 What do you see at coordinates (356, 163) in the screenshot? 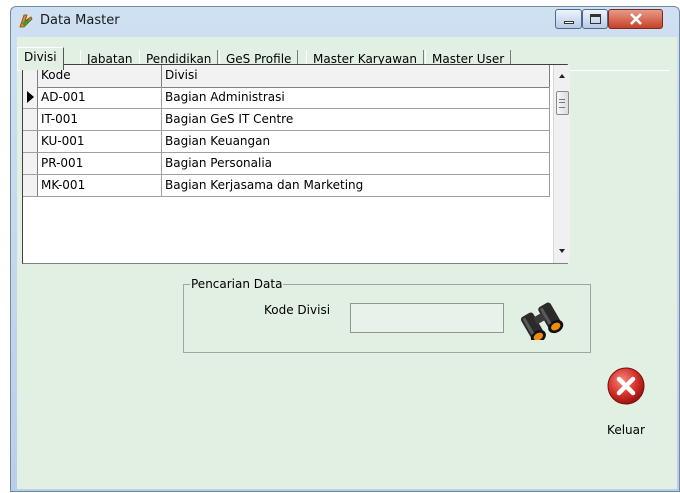
I see `cell-divisi: Bagian Personalia` at bounding box center [356, 163].